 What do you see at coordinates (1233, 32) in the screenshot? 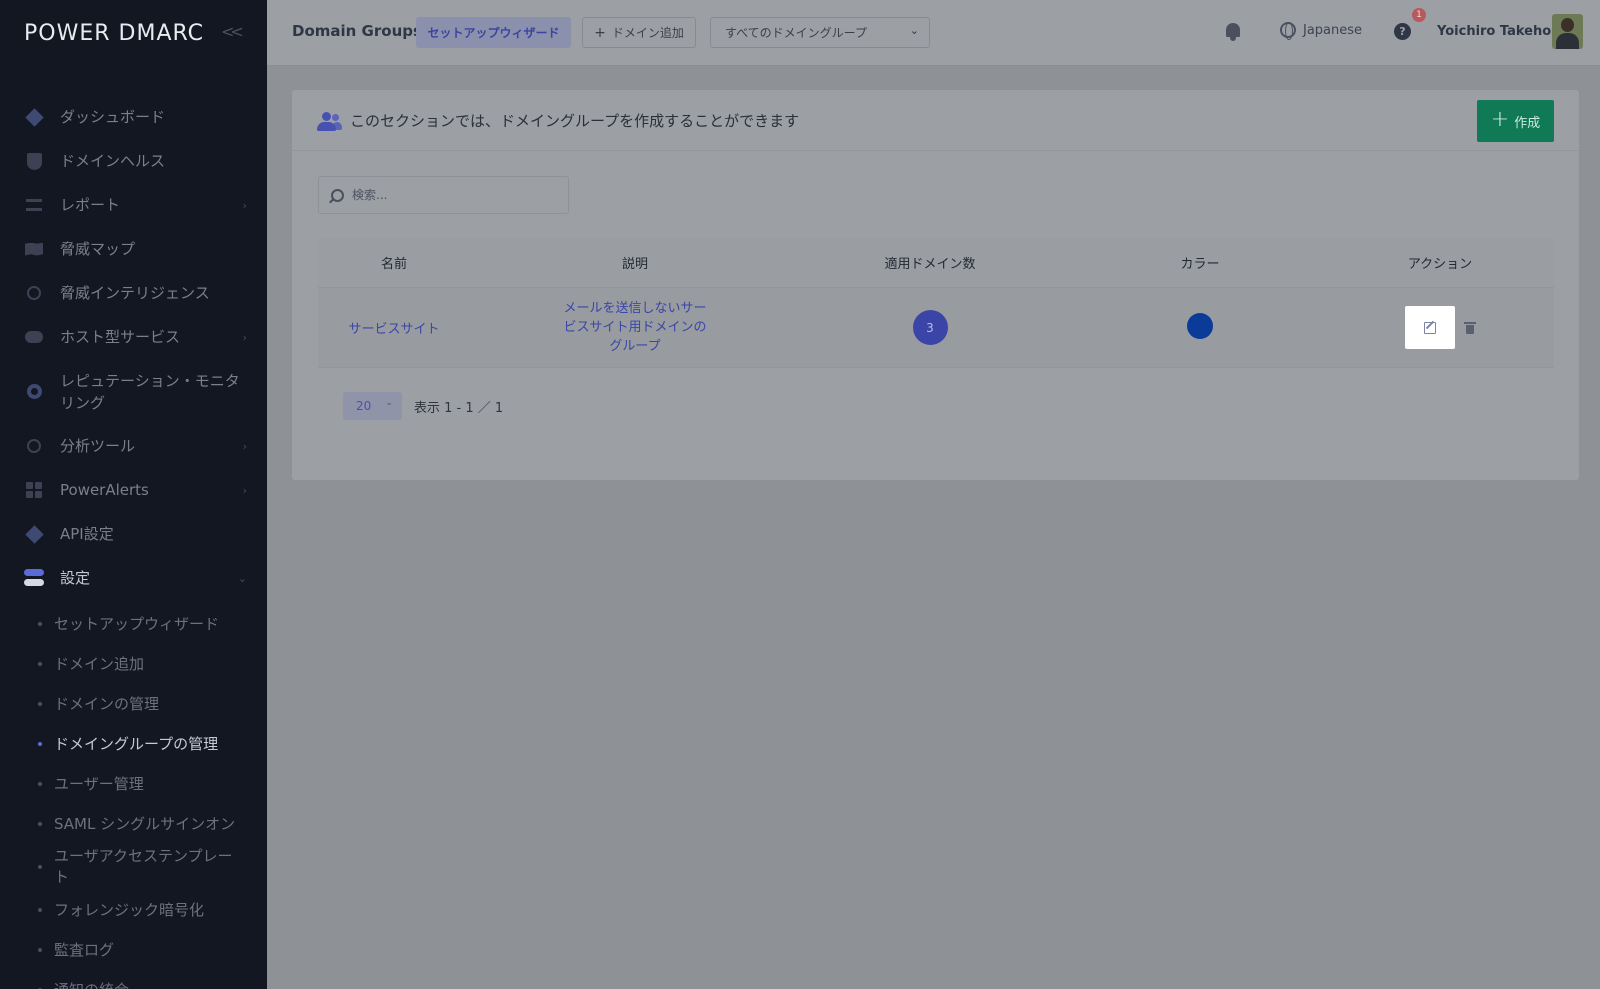
I see `bell-icon` at bounding box center [1233, 32].